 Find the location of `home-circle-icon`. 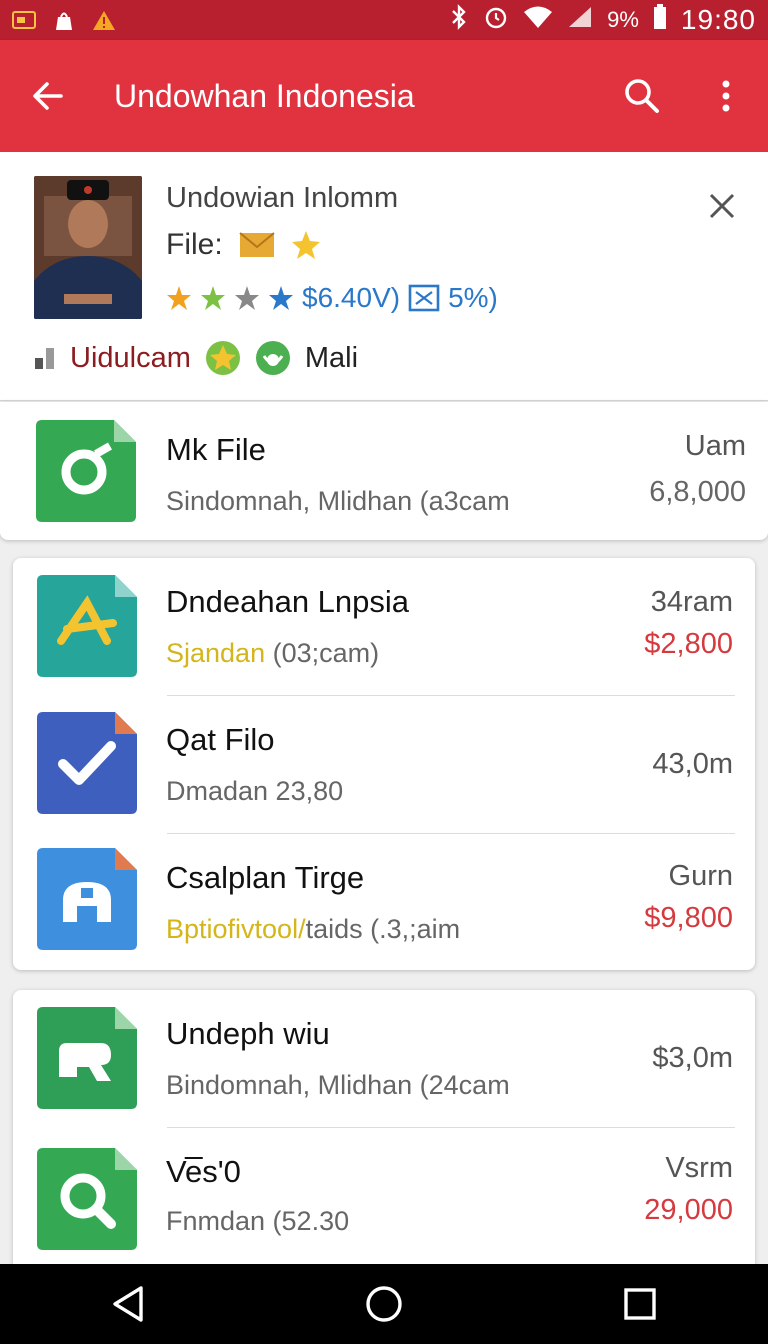

home-circle-icon is located at coordinates (384, 1304).